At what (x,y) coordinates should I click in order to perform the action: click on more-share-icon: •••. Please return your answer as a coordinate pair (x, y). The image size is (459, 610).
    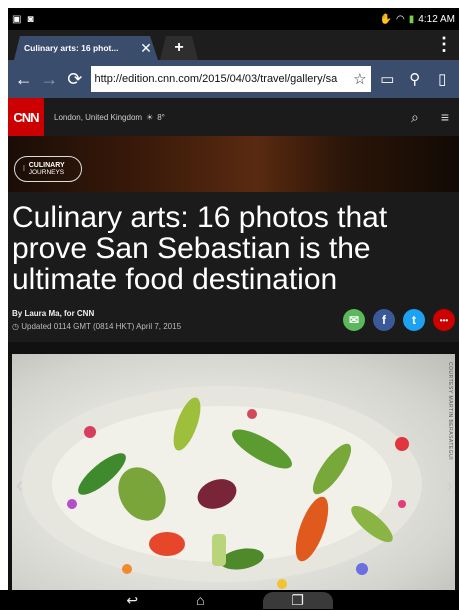
    Looking at the image, I should click on (444, 320).